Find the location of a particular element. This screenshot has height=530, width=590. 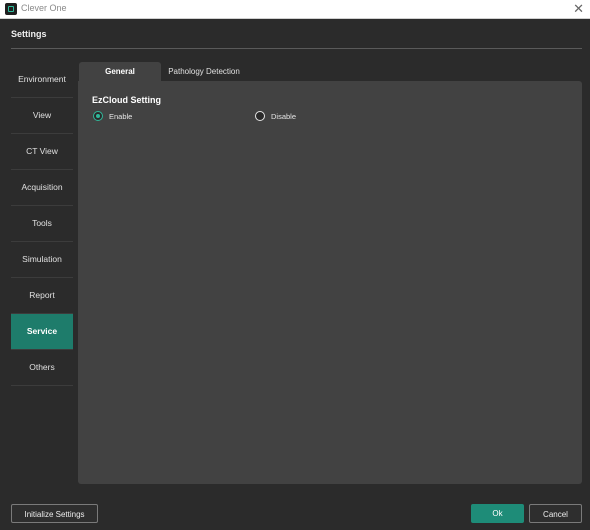

sidebar-item-tools: Tools is located at coordinates (42, 224).